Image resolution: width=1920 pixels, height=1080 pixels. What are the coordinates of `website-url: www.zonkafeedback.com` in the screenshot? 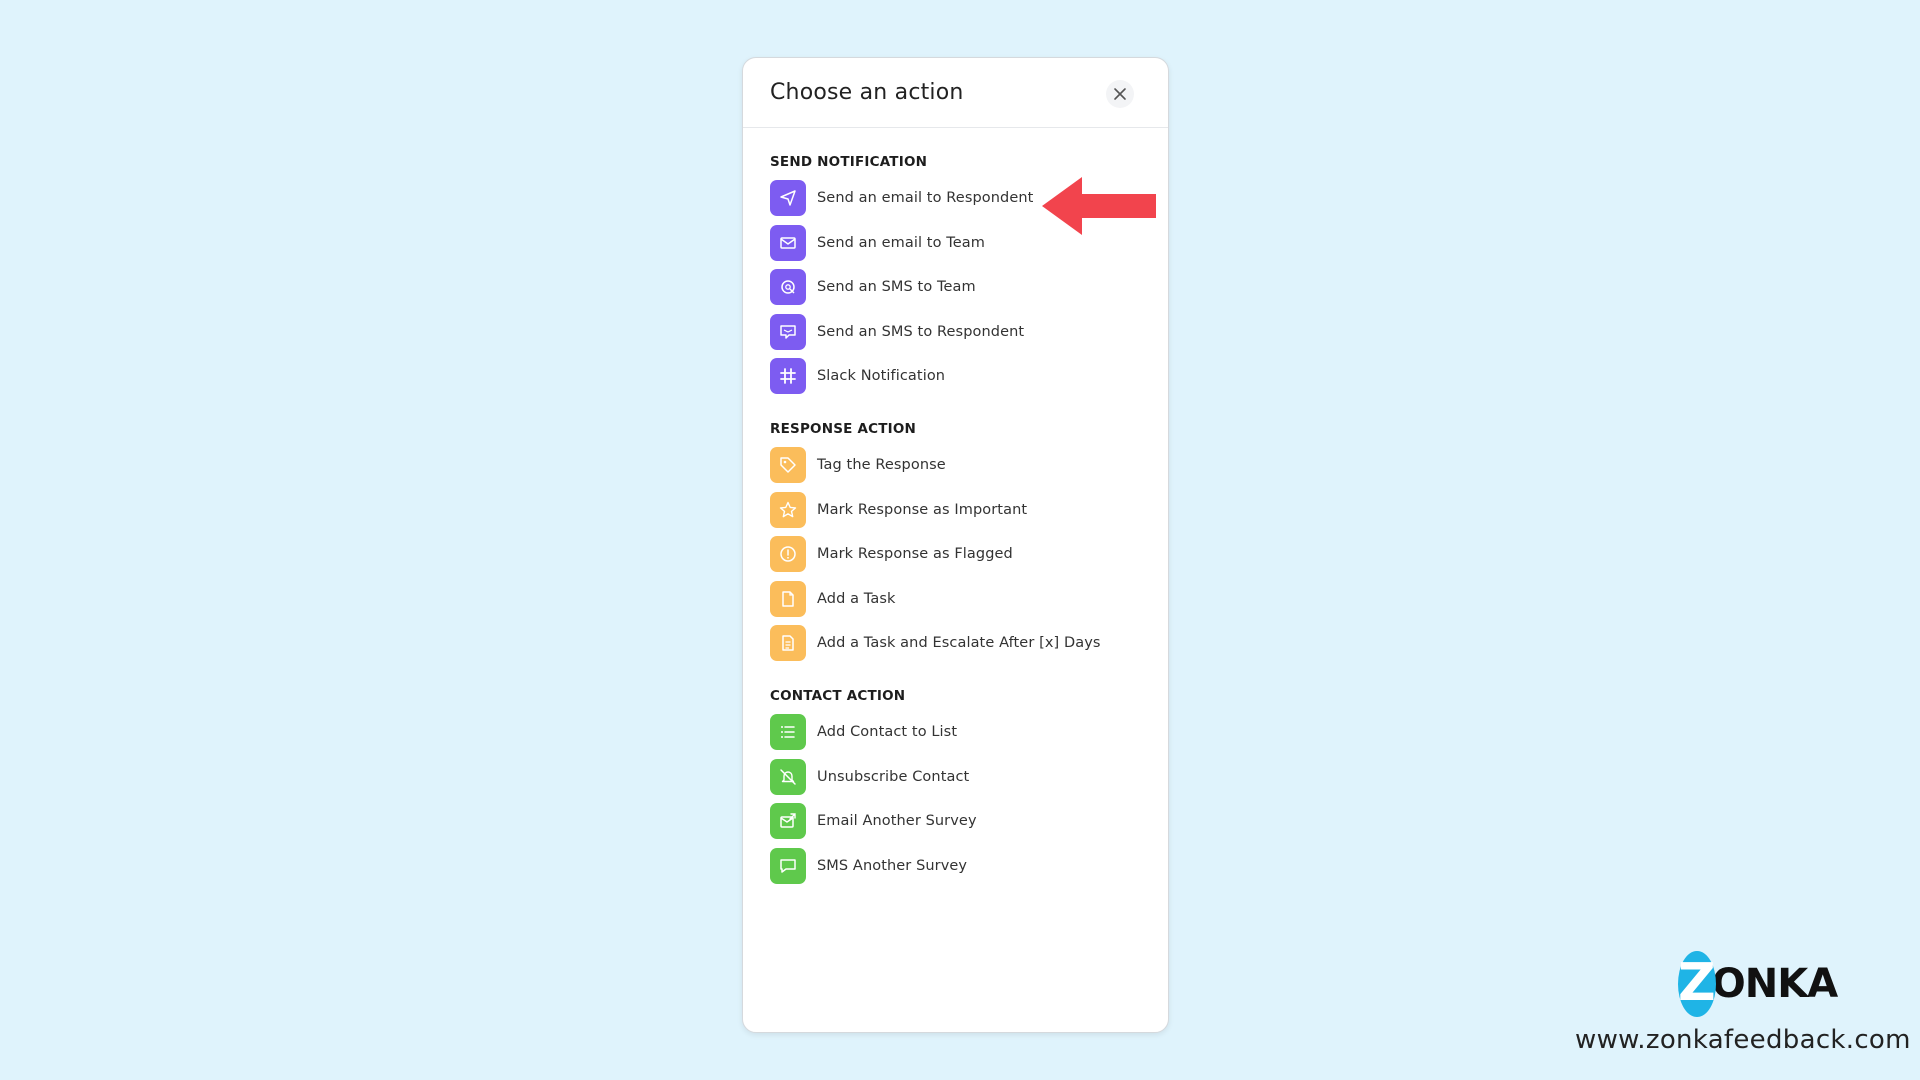 It's located at (1743, 1040).